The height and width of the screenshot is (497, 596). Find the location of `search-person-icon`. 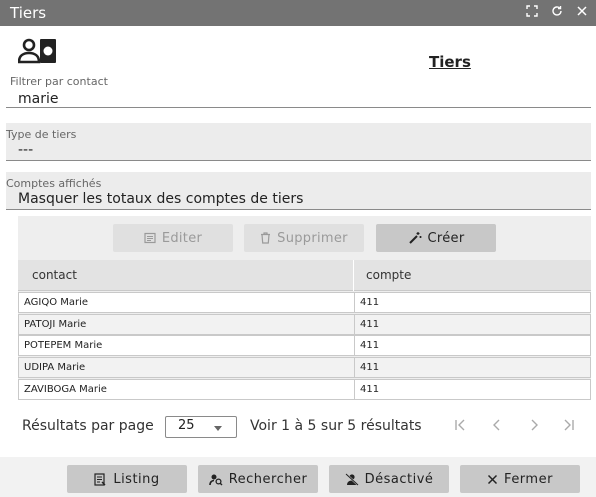

search-person-icon is located at coordinates (215, 479).